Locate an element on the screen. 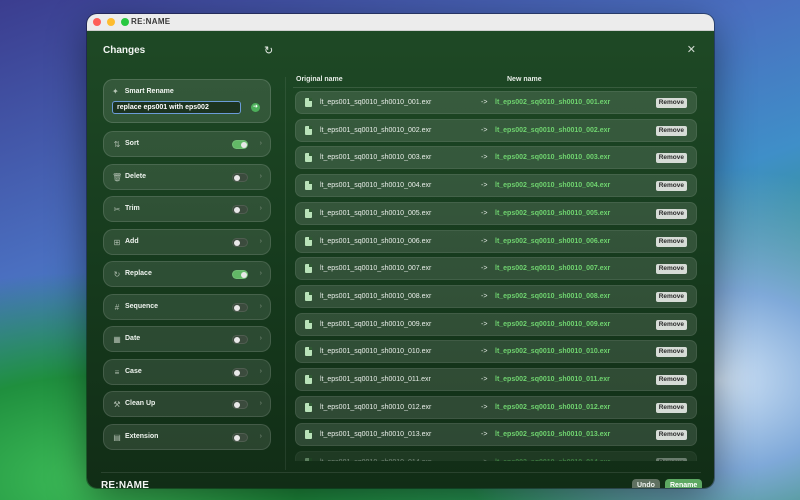 The height and width of the screenshot is (500, 800). operation-clean-up: ⚒ Clean Up › is located at coordinates (187, 404).